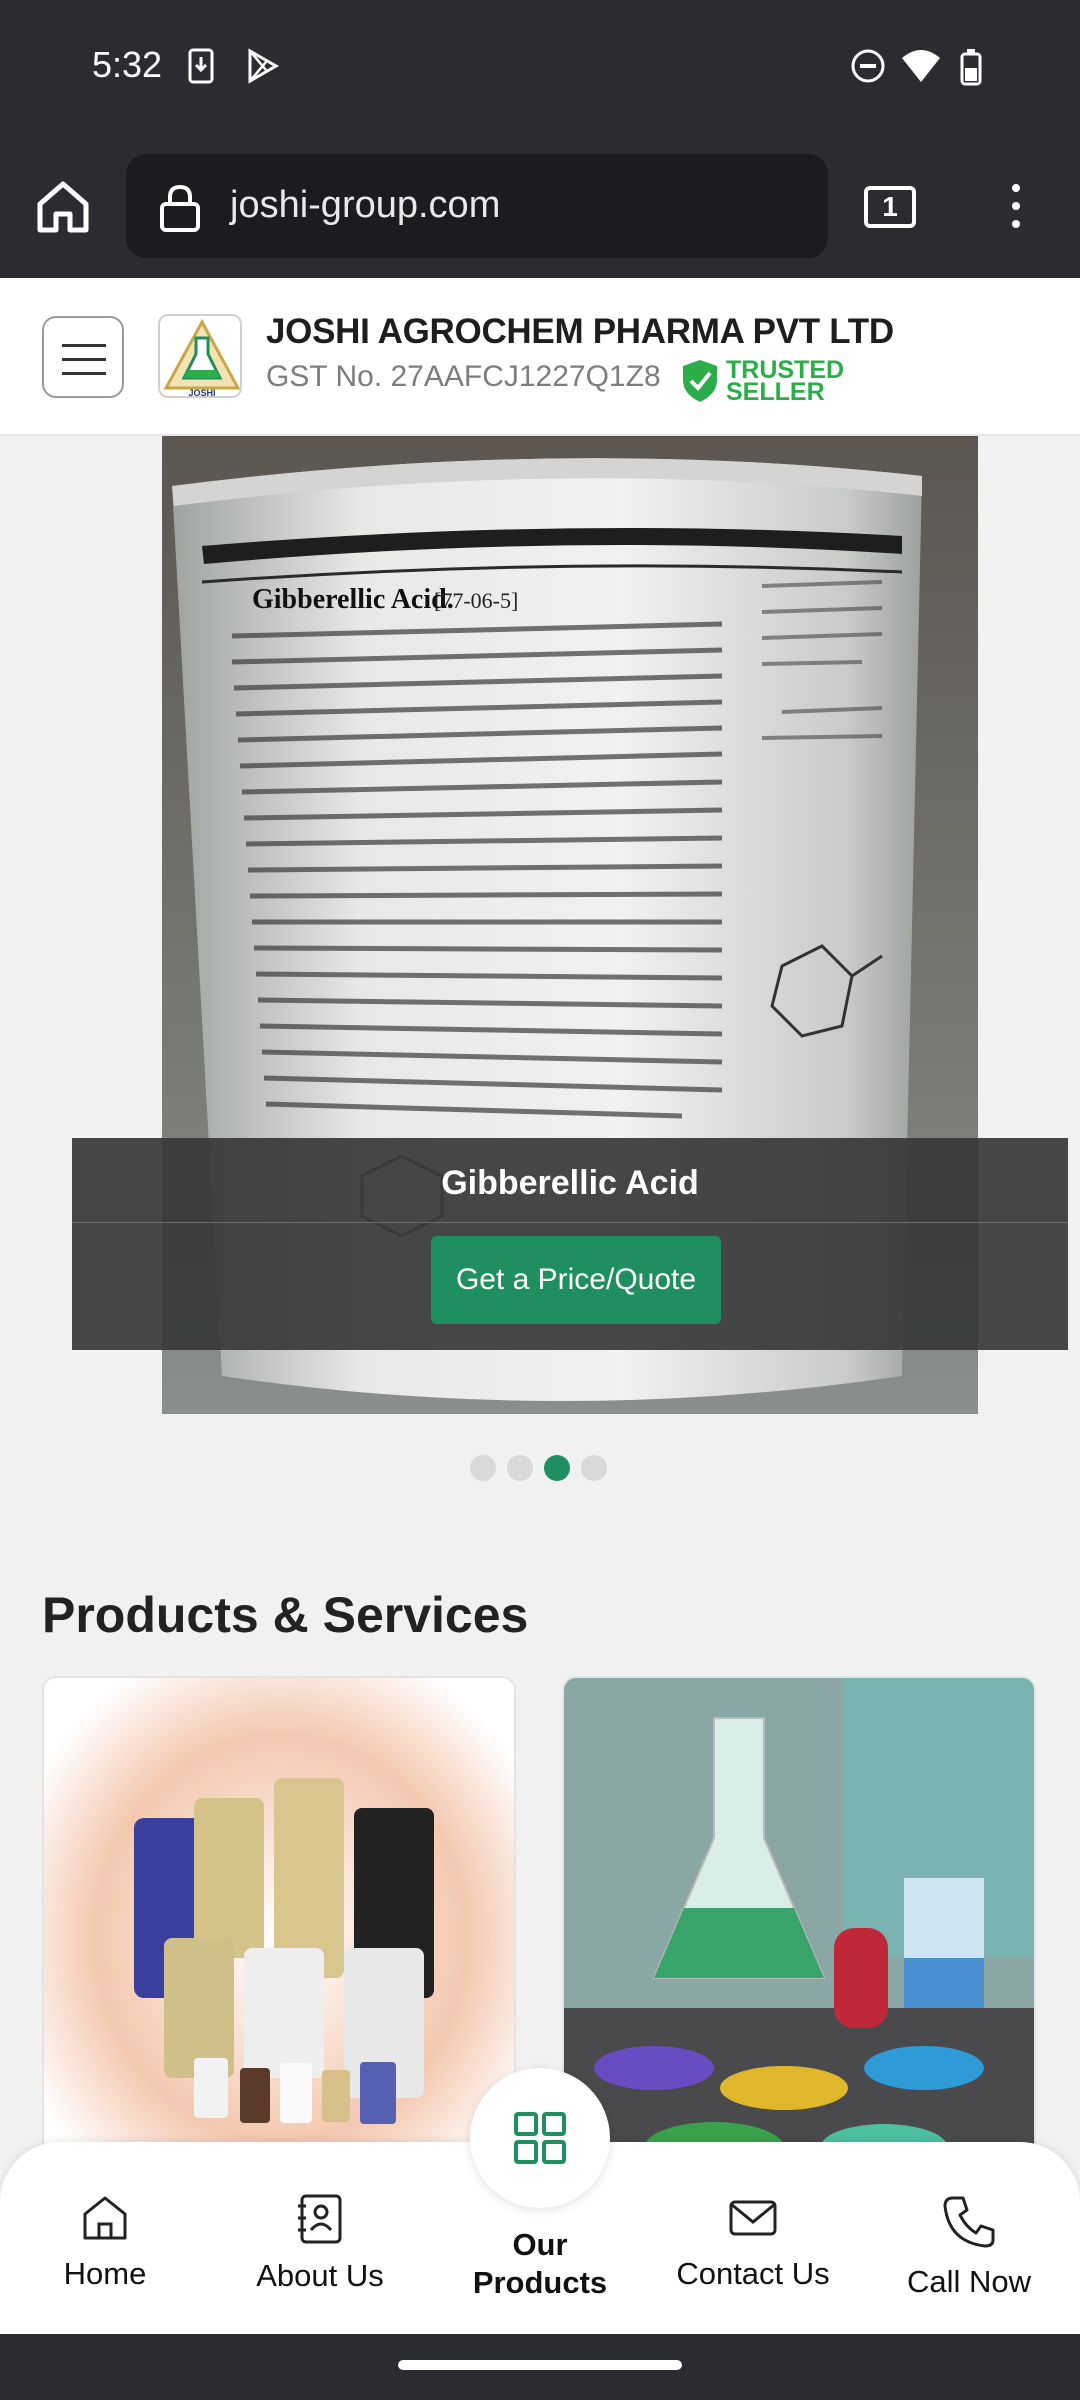 The image size is (1080, 2400). I want to click on flask-logo-icon: JOSHI, so click(201, 358).